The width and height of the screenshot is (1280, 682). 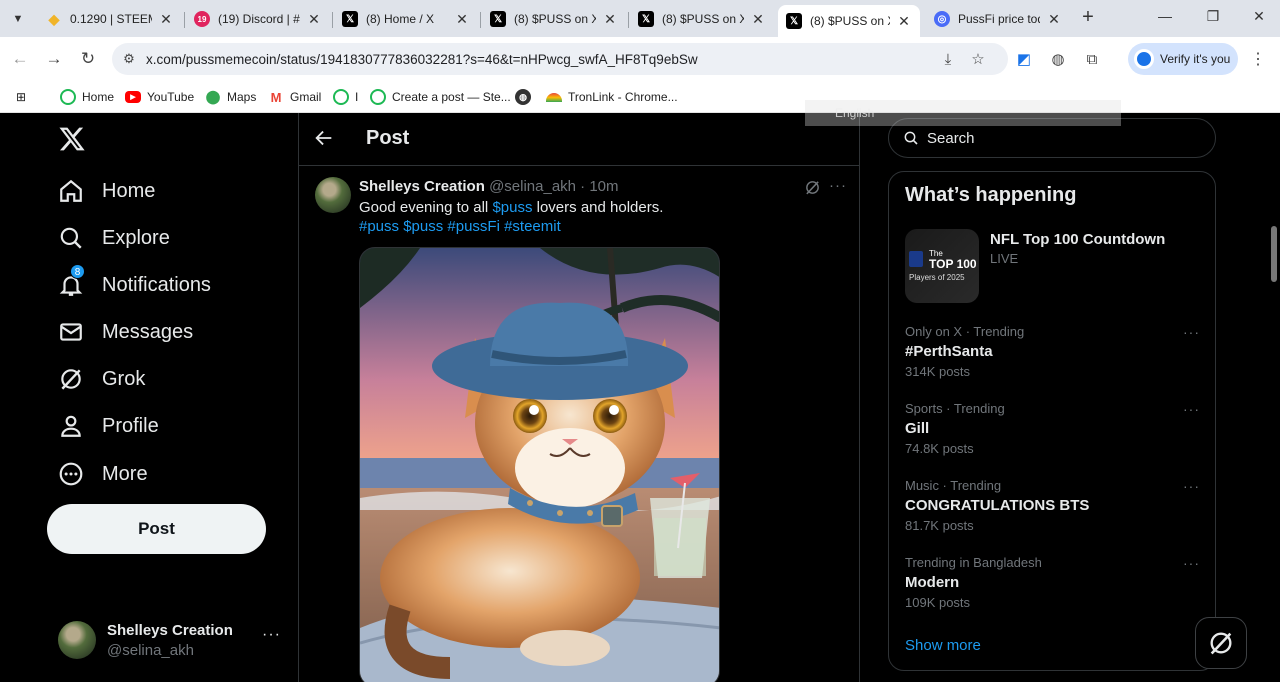 I want to click on restore-icon: ❐, so click(x=1213, y=18).